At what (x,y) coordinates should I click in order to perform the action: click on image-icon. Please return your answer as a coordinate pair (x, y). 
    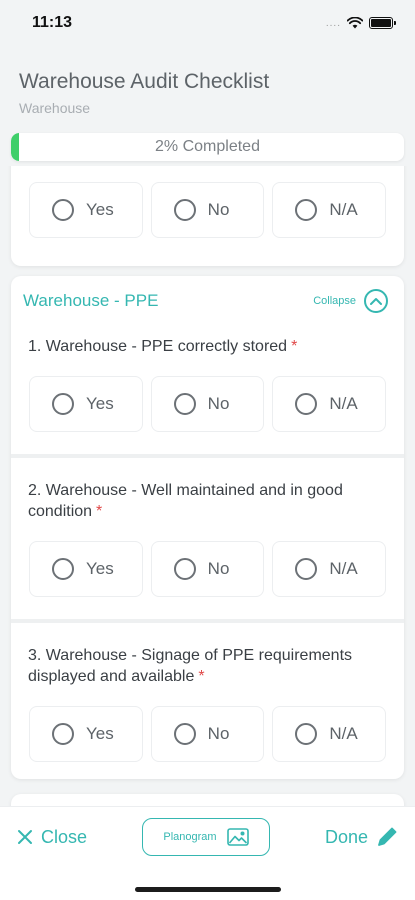
    Looking at the image, I should click on (237, 837).